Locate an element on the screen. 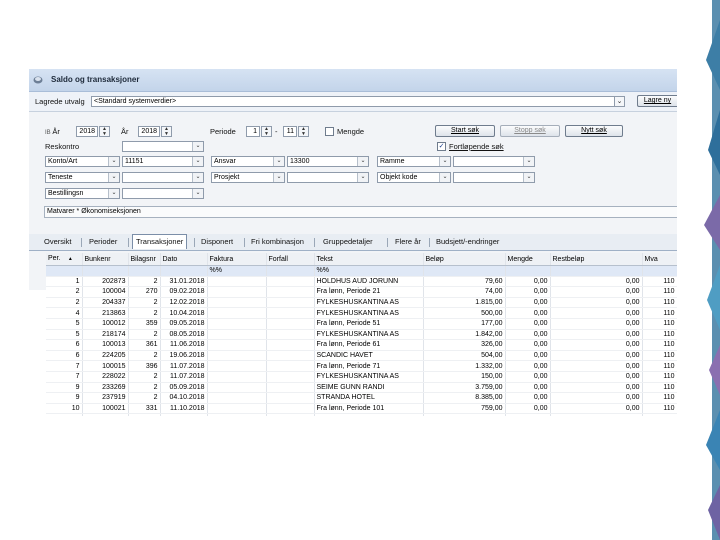 This screenshot has width=720, height=540. cell-tekst: Fra lønn, Periode 71 is located at coordinates (369, 366).